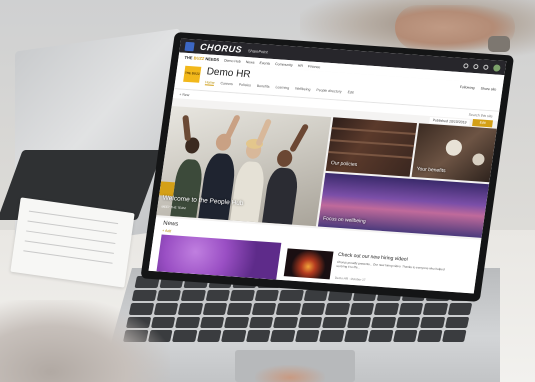 The image size is (535, 382). Describe the element at coordinates (486, 67) in the screenshot. I see `help-icon` at that location.